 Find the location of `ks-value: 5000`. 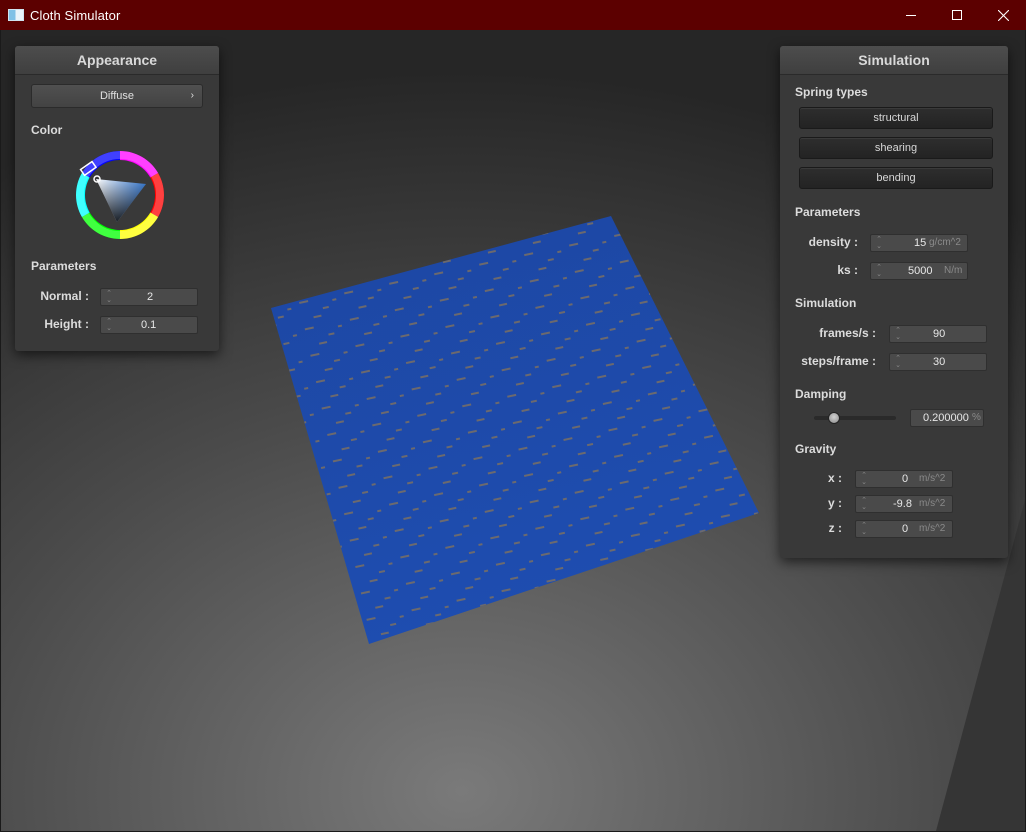

ks-value: 5000 is located at coordinates (920, 271).